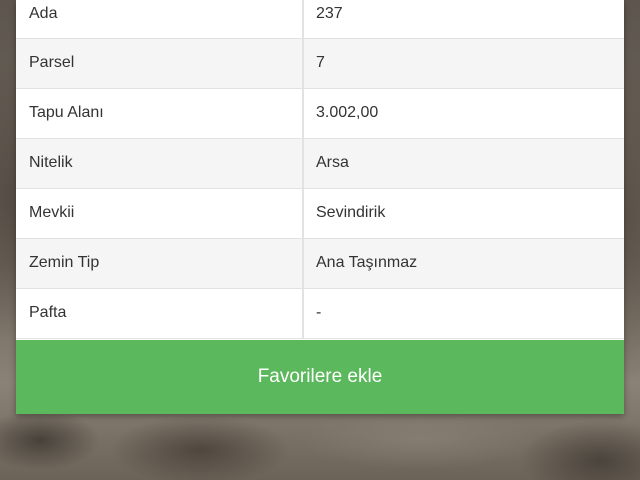  Describe the element at coordinates (160, 213) in the screenshot. I see `row-label-mevkii: Mevkii` at that location.